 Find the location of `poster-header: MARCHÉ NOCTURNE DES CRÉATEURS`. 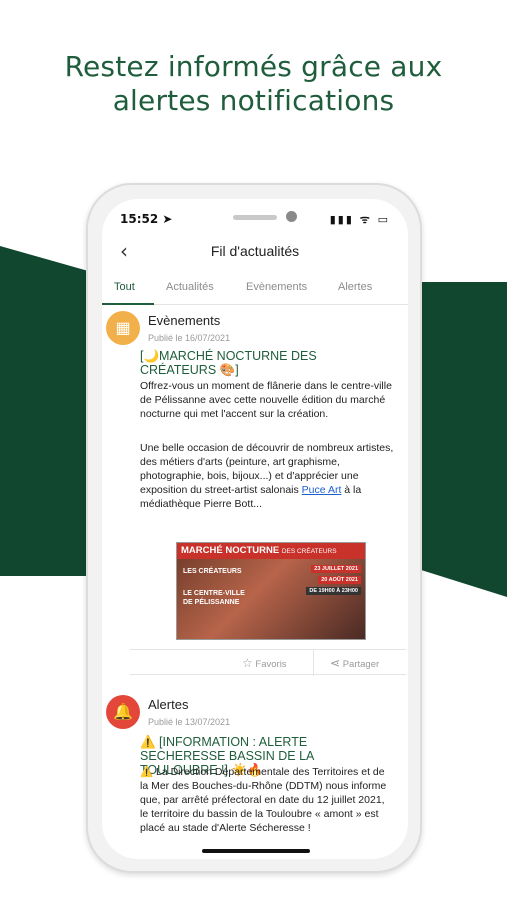

poster-header: MARCHÉ NOCTURNE DES CRÉATEURS is located at coordinates (271, 551).